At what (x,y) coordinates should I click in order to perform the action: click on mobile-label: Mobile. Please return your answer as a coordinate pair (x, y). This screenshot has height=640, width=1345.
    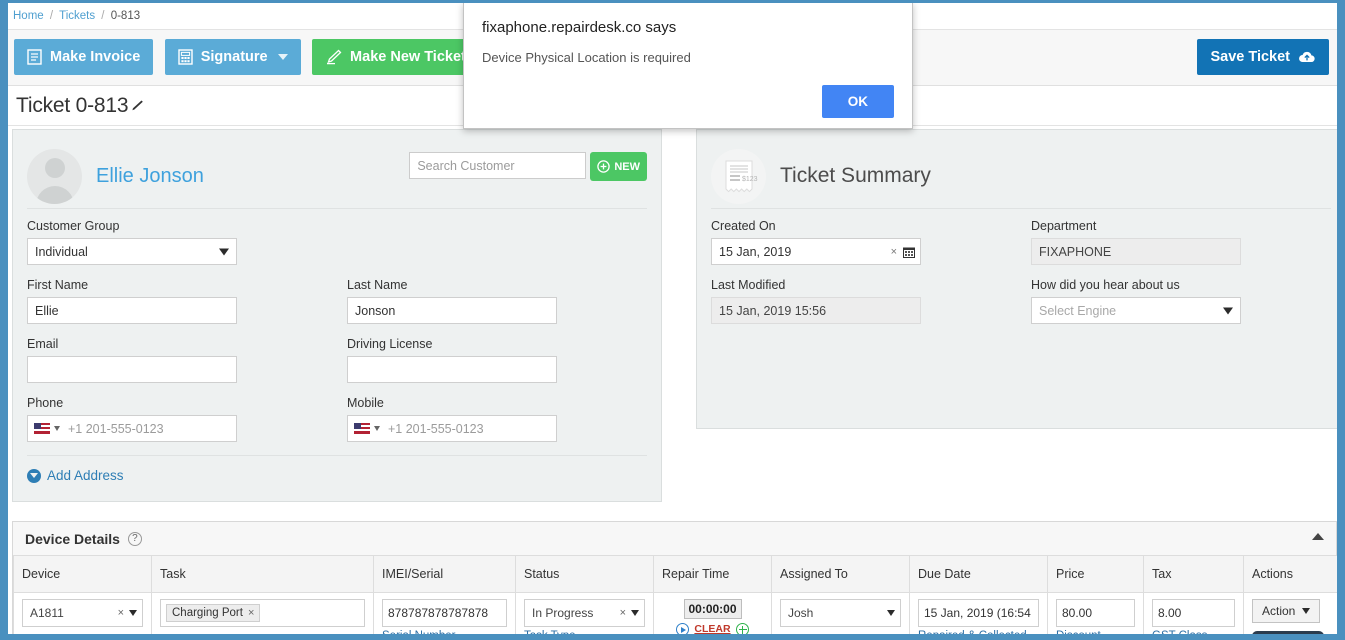
    Looking at the image, I should click on (365, 403).